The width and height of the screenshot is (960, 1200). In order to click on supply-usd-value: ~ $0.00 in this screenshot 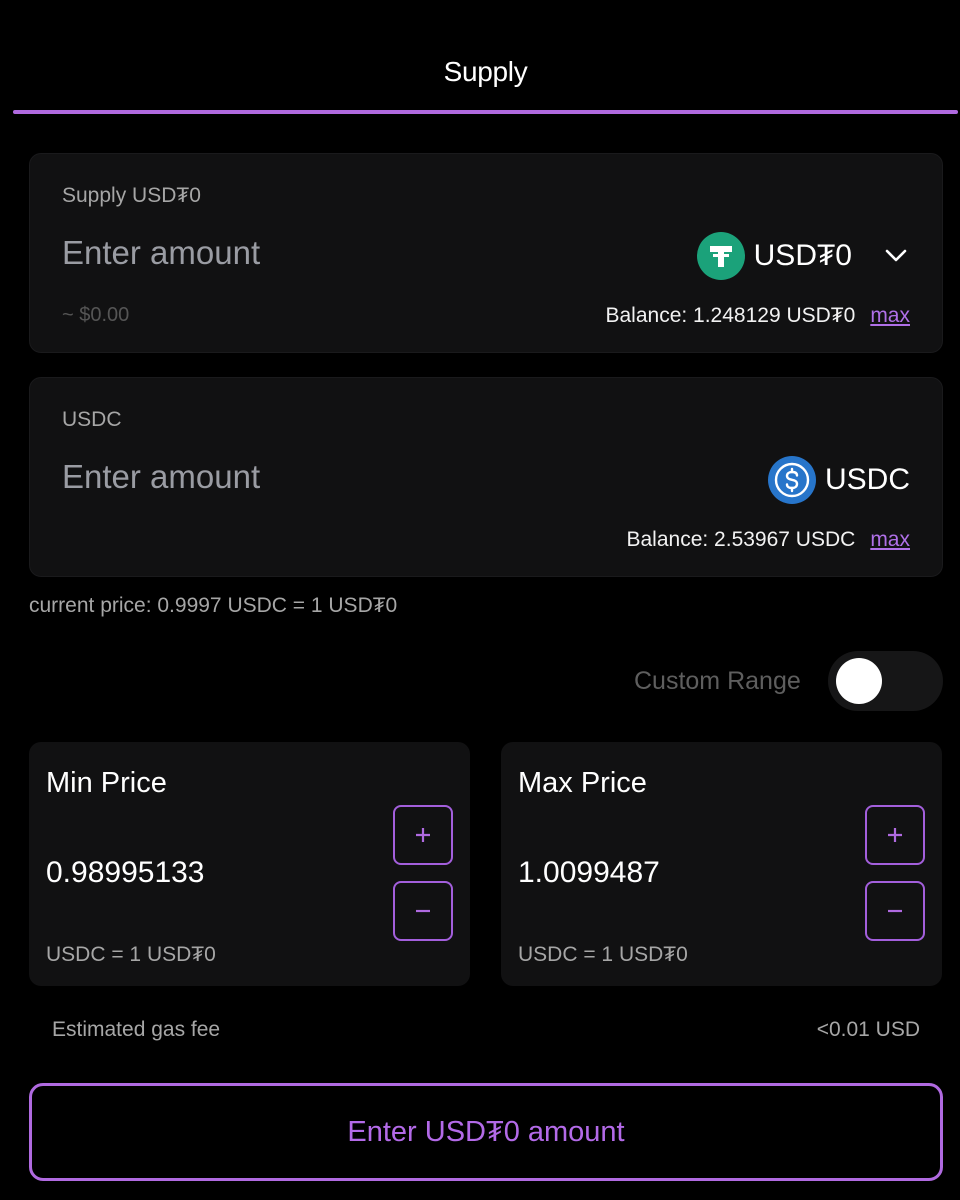, I will do `click(96, 315)`.